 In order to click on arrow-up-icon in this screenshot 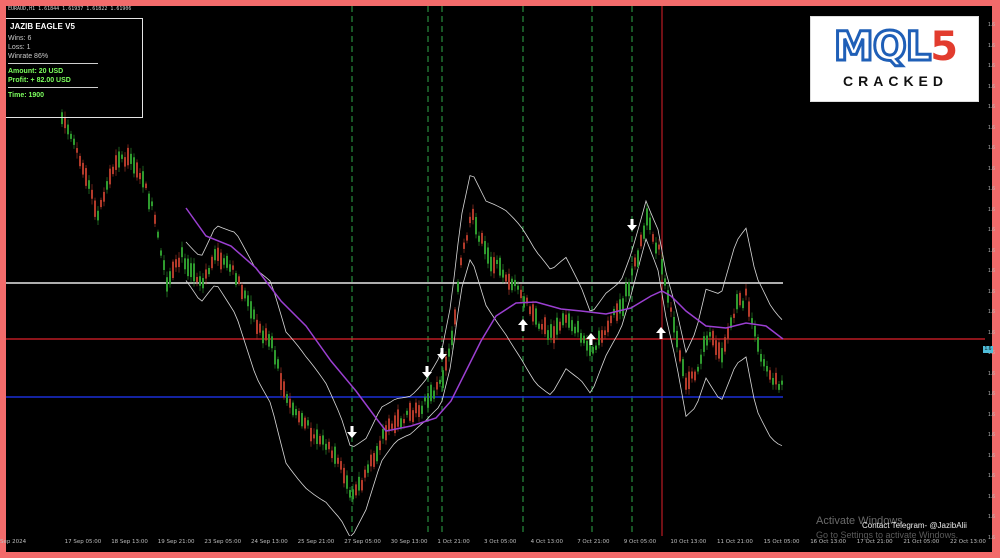, I will do `click(523, 325)`.